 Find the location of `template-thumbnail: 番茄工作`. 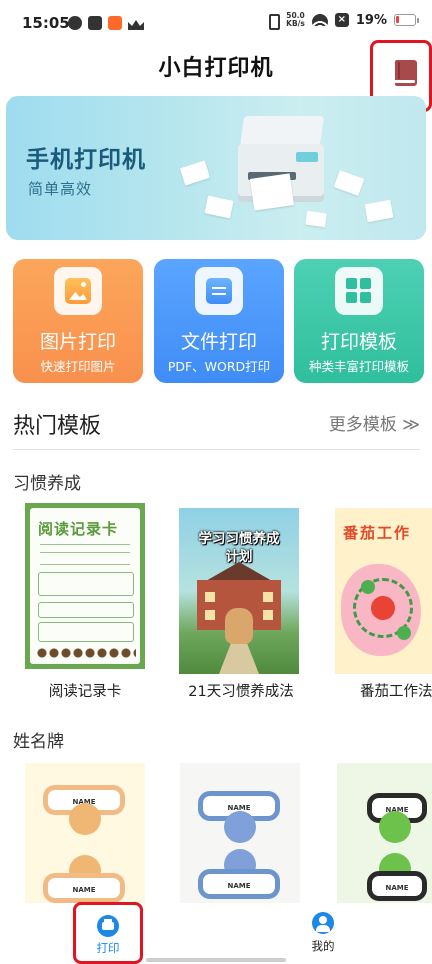

template-thumbnail: 番茄工作 is located at coordinates (383, 591).